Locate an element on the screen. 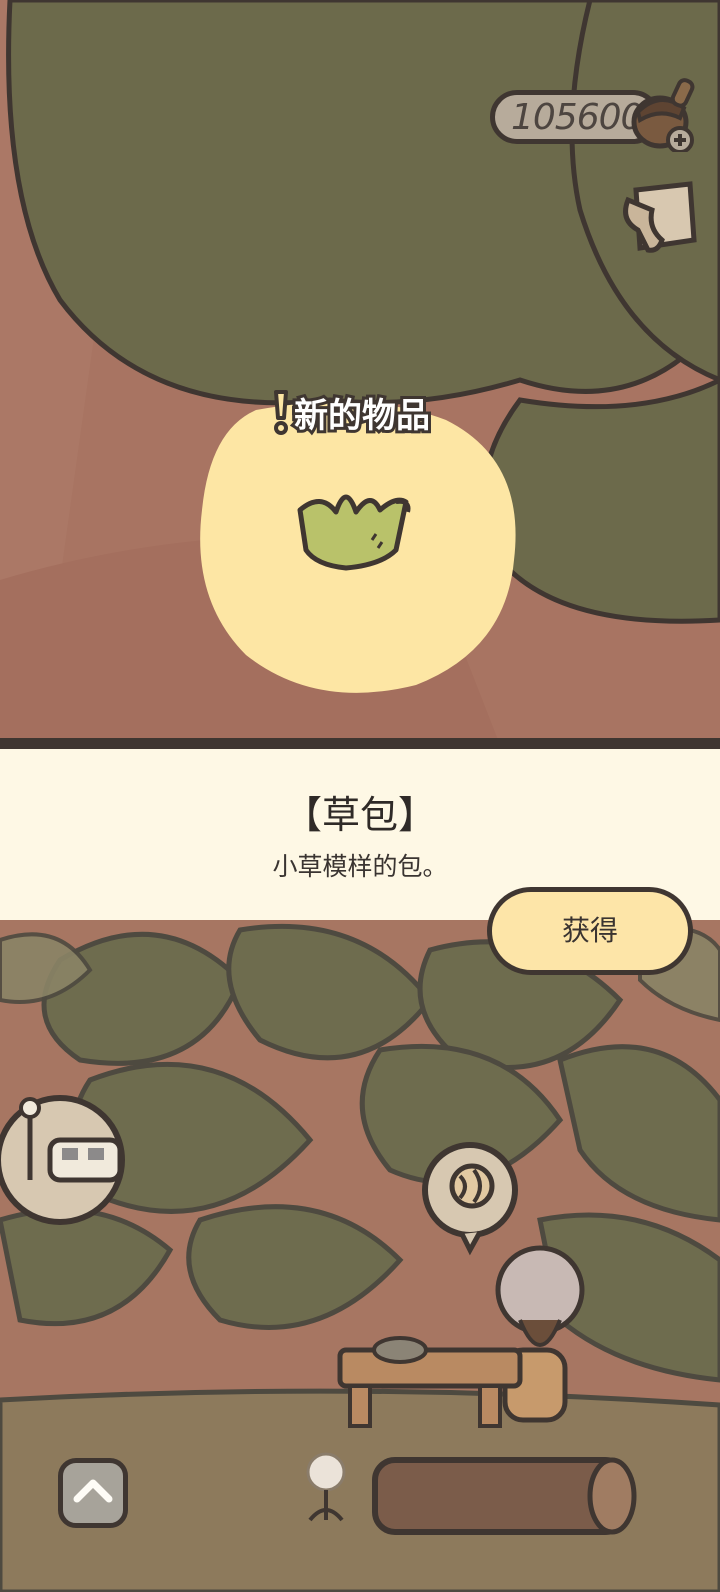  expand-menu-button is located at coordinates (93, 1493).